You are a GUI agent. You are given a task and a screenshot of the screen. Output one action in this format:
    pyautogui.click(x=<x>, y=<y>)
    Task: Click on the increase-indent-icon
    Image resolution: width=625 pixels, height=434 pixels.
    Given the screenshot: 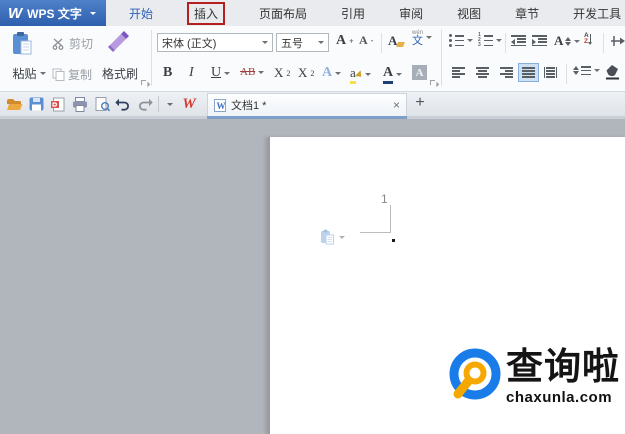 What is the action you would take?
    pyautogui.click(x=539, y=40)
    